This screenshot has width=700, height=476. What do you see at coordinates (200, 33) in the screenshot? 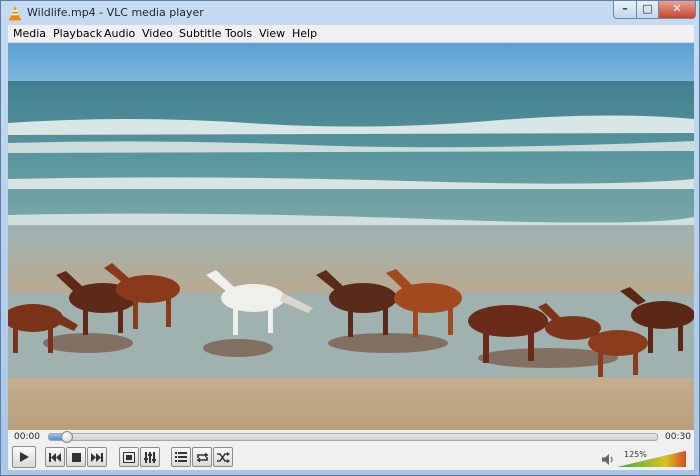
I see `menu-subtitle: Subtitle` at bounding box center [200, 33].